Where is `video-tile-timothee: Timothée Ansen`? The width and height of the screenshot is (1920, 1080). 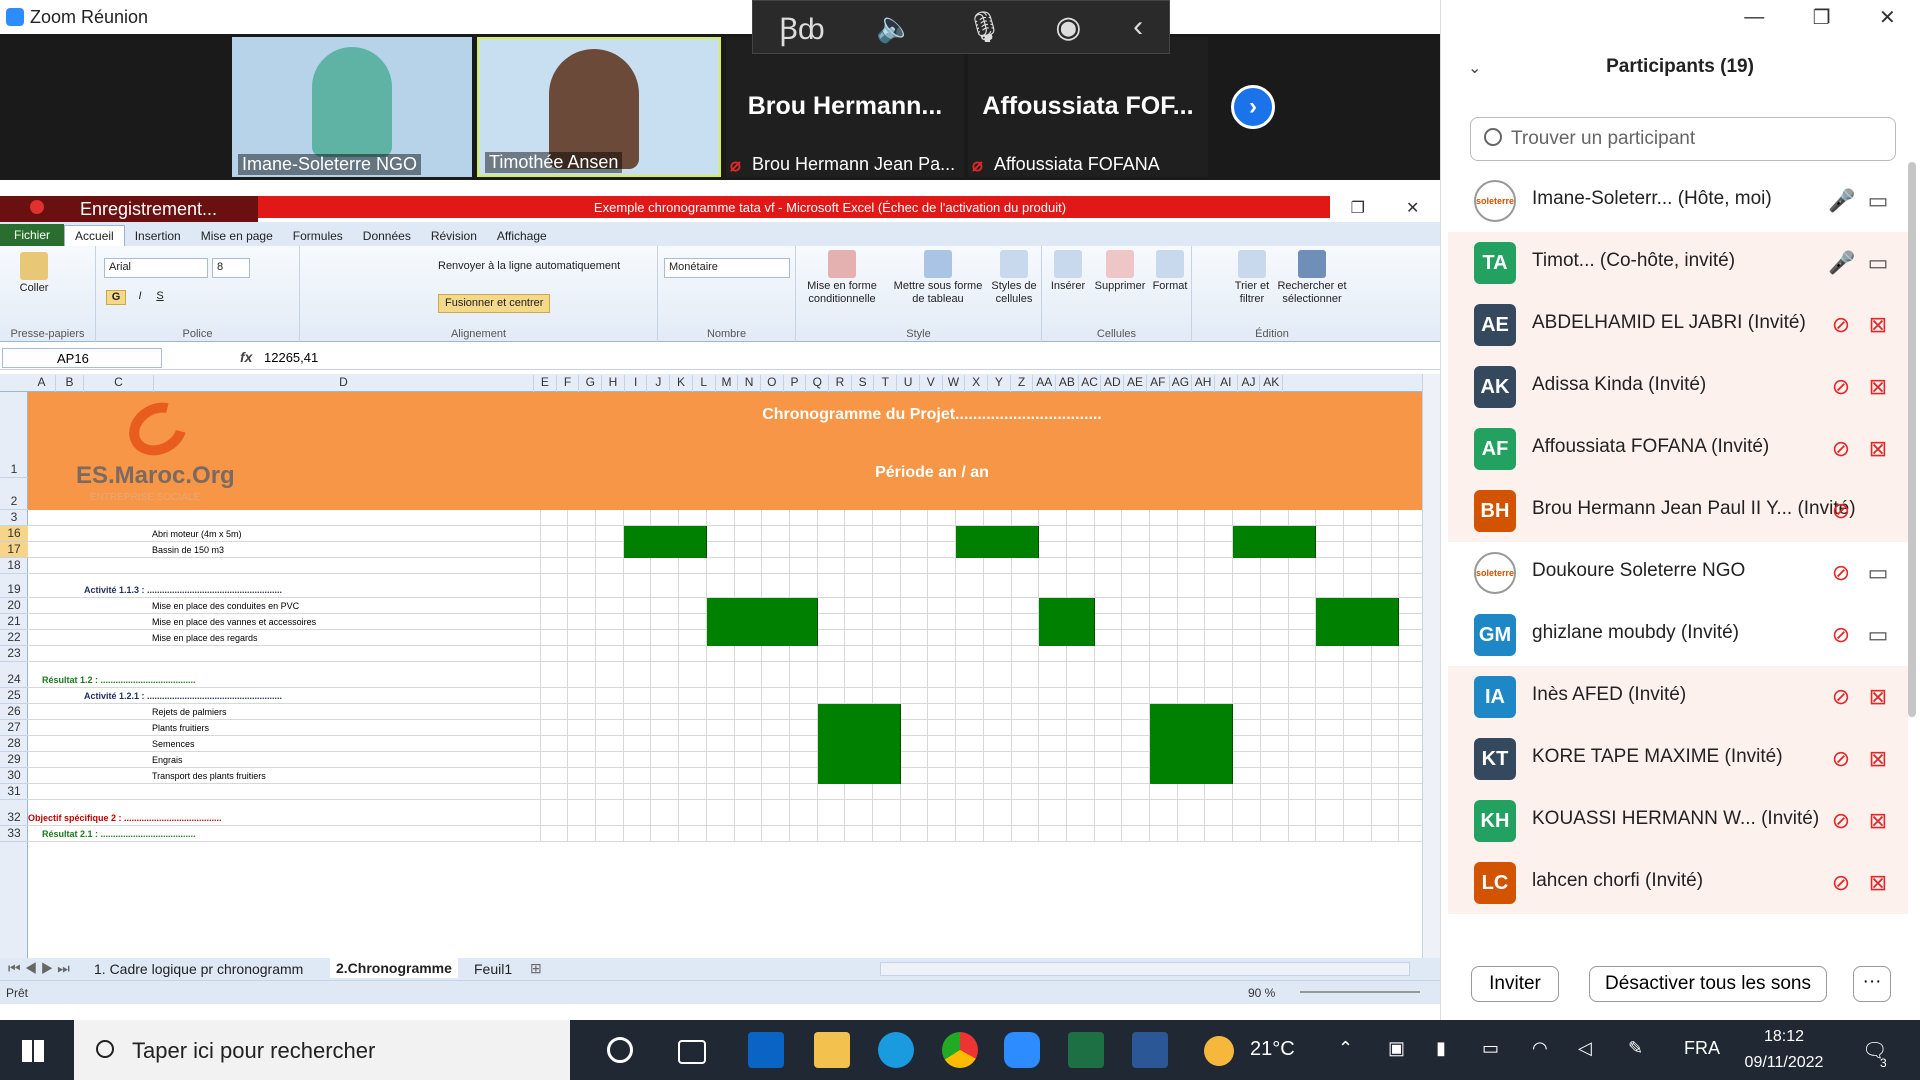
video-tile-timothee: Timothée Ansen is located at coordinates (599, 107).